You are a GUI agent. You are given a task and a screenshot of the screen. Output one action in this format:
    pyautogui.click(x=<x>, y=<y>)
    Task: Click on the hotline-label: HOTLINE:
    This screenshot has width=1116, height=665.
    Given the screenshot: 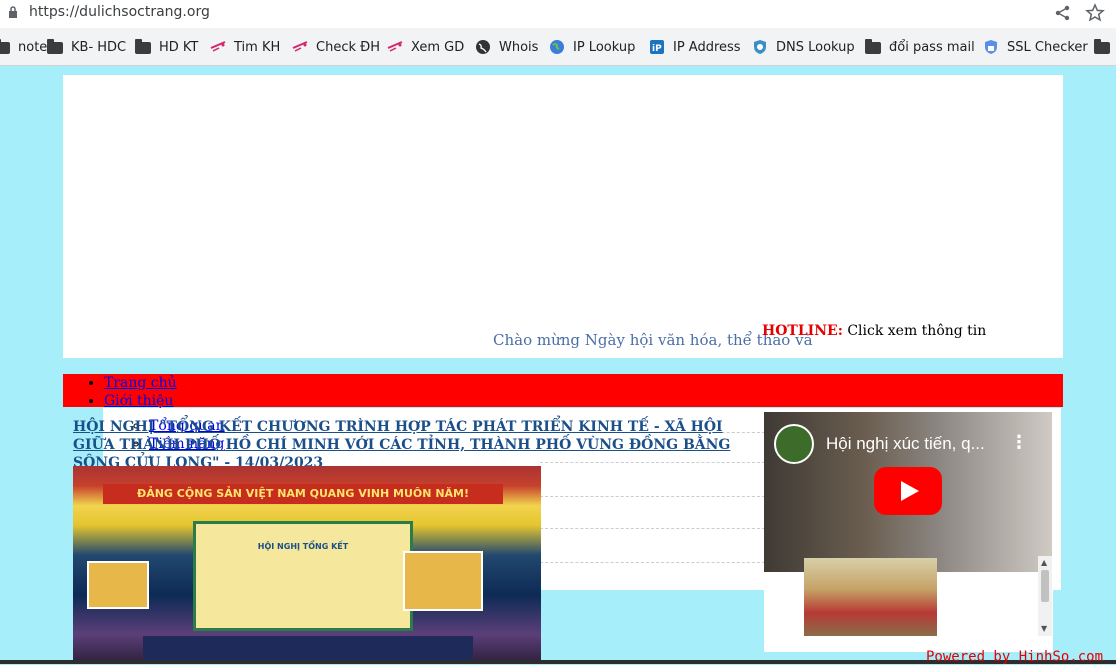 What is the action you would take?
    pyautogui.click(x=802, y=331)
    